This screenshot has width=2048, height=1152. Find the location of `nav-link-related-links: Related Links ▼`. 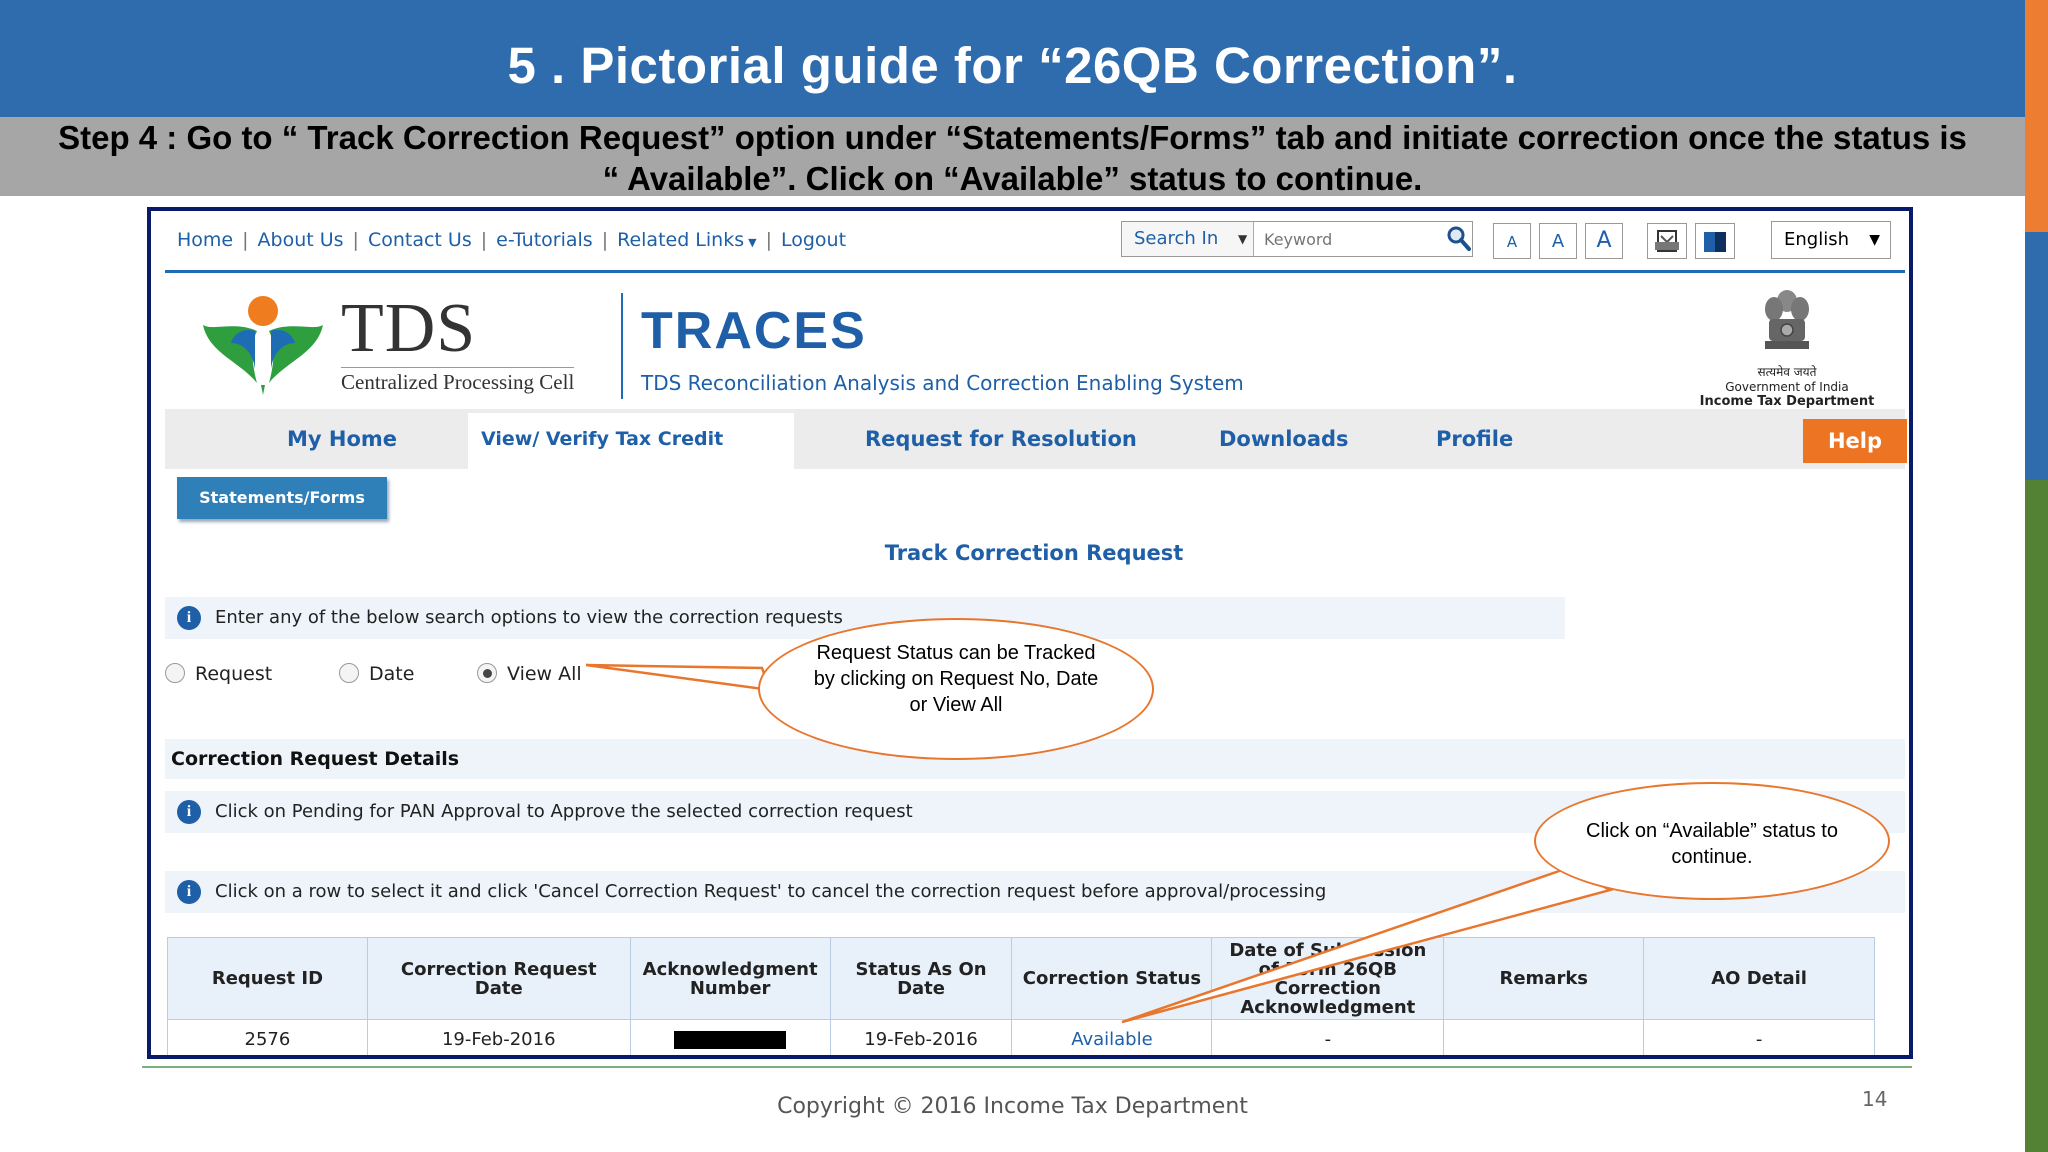

nav-link-related-links: Related Links ▼ is located at coordinates (686, 240).